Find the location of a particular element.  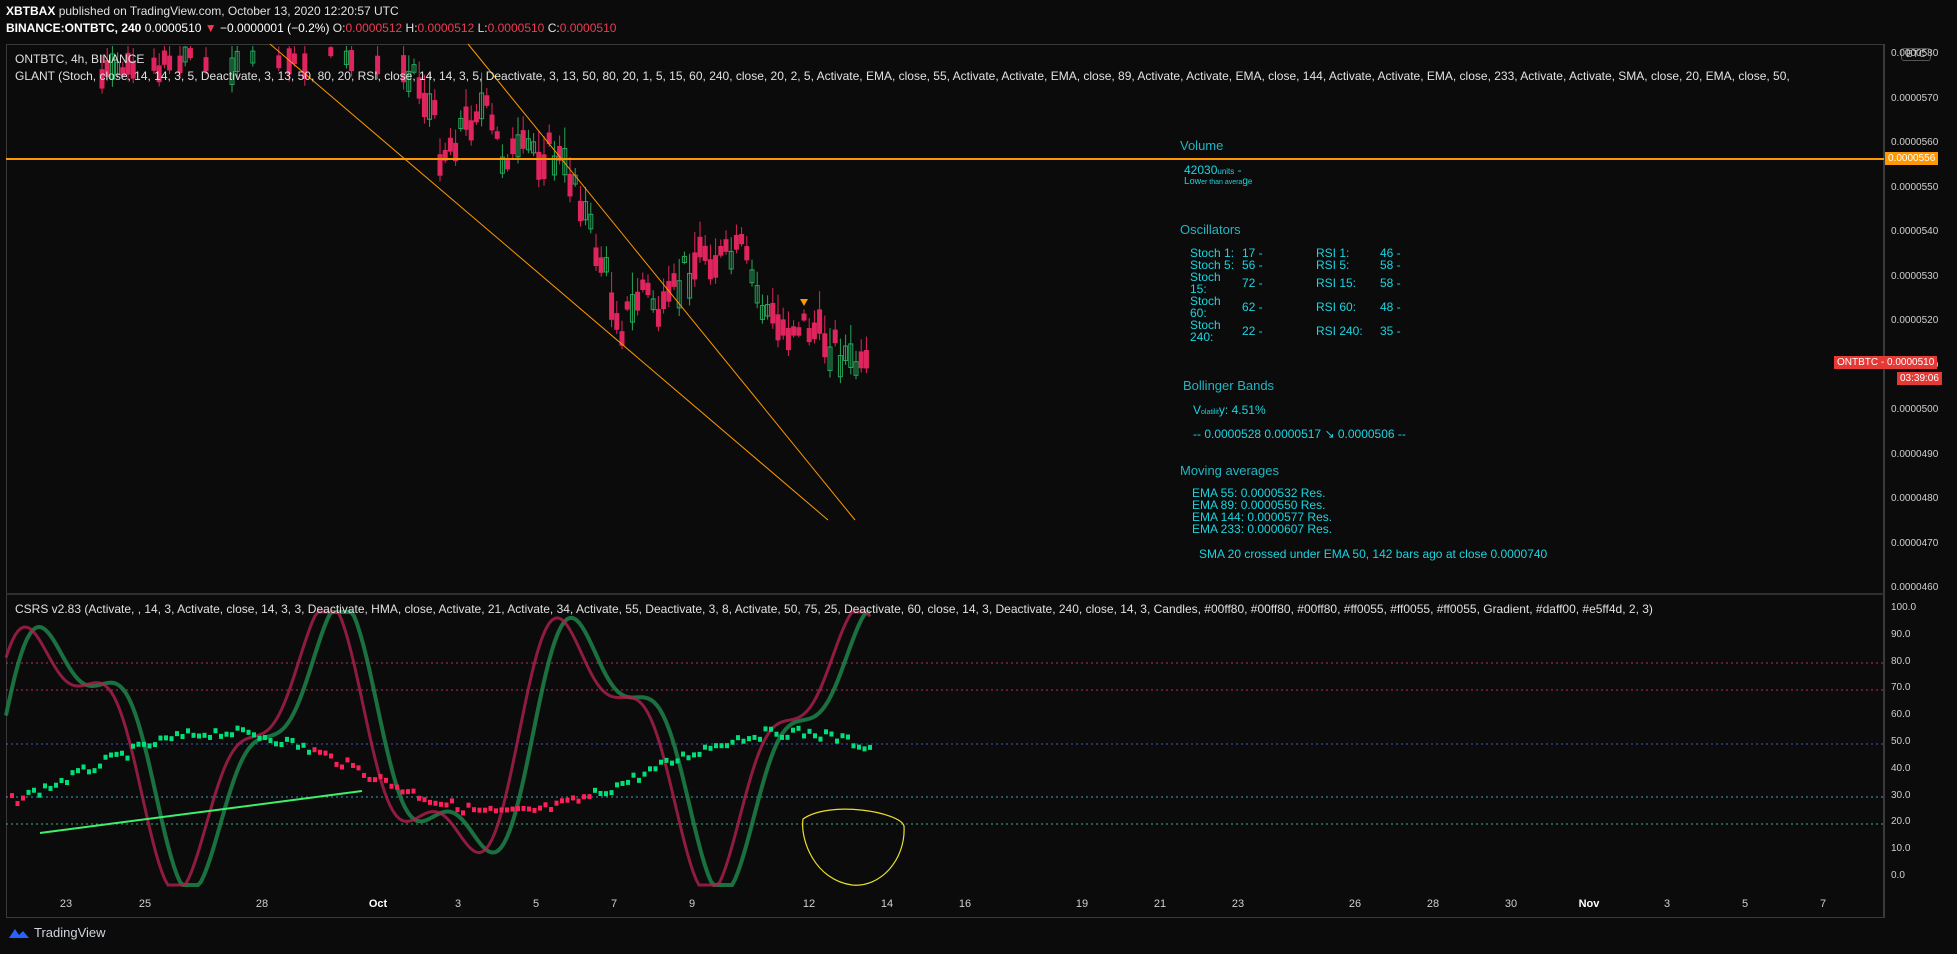

volatility-c: y: 4.51% is located at coordinates (1242, 410).